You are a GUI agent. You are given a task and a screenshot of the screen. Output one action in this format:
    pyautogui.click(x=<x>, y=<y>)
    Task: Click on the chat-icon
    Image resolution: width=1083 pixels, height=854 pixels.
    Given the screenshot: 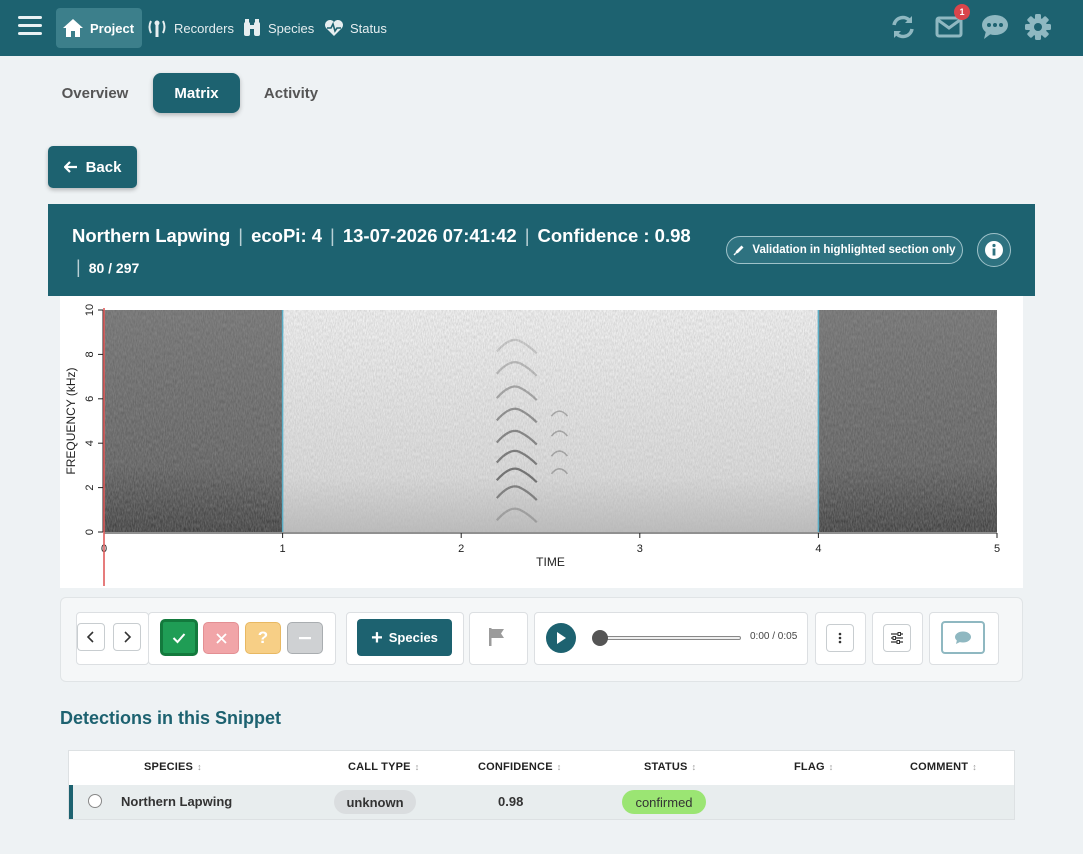 What is the action you would take?
    pyautogui.click(x=995, y=27)
    